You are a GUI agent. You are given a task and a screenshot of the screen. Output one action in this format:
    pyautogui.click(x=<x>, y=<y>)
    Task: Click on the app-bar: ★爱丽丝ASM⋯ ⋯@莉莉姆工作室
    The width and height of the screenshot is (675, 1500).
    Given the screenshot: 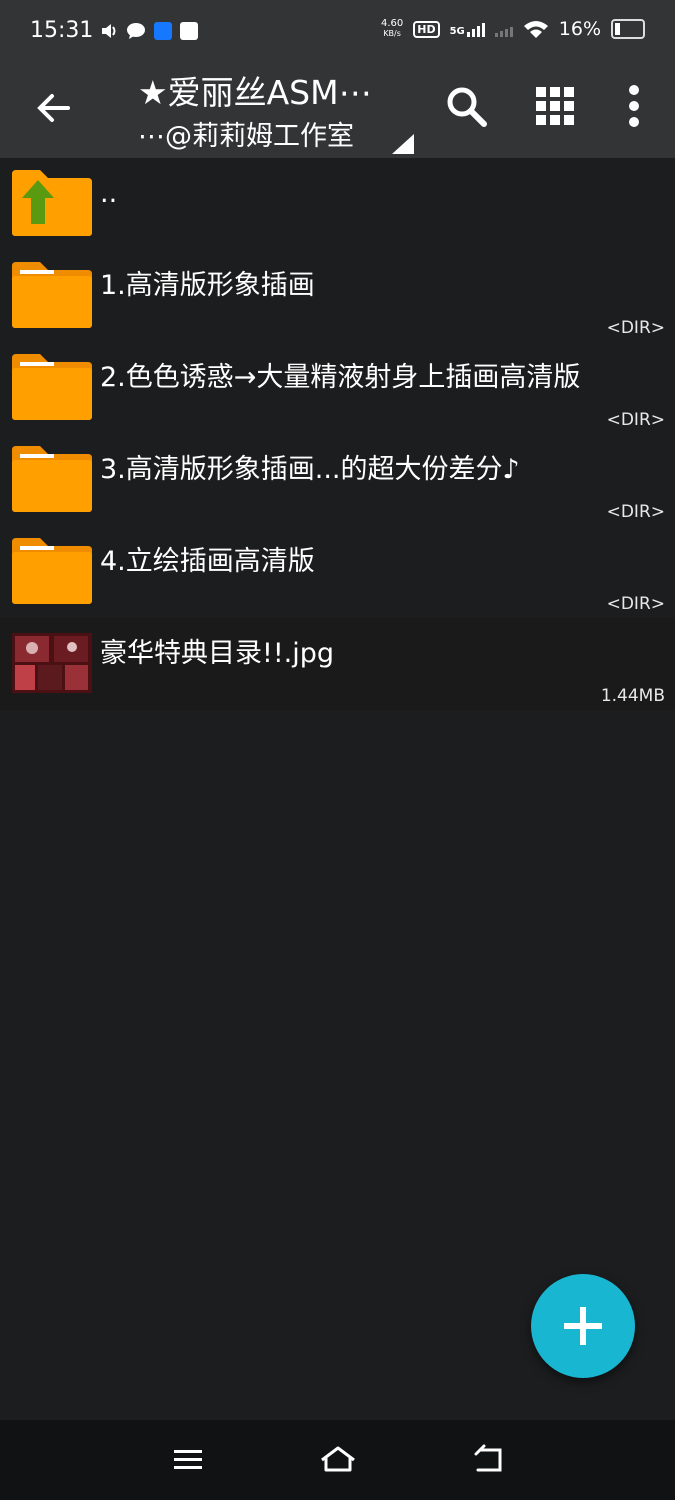 What is the action you would take?
    pyautogui.click(x=337, y=110)
    